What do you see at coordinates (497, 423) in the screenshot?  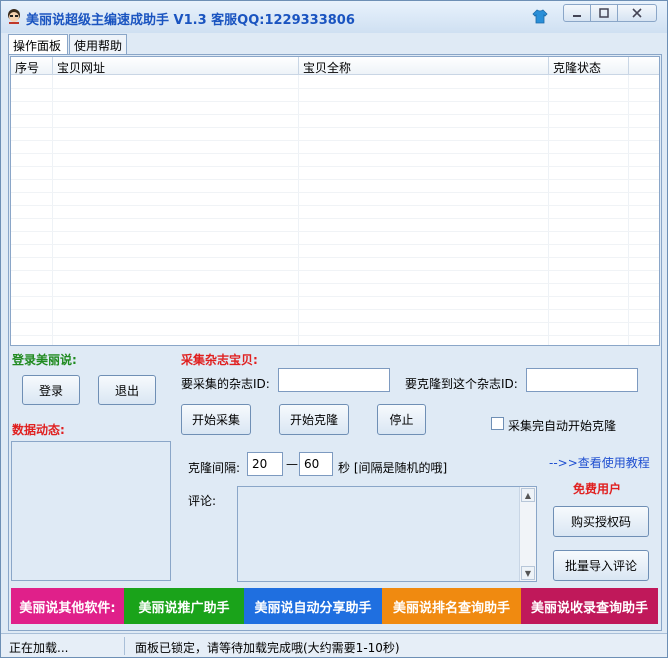 I see `auto-clone-checkbox` at bounding box center [497, 423].